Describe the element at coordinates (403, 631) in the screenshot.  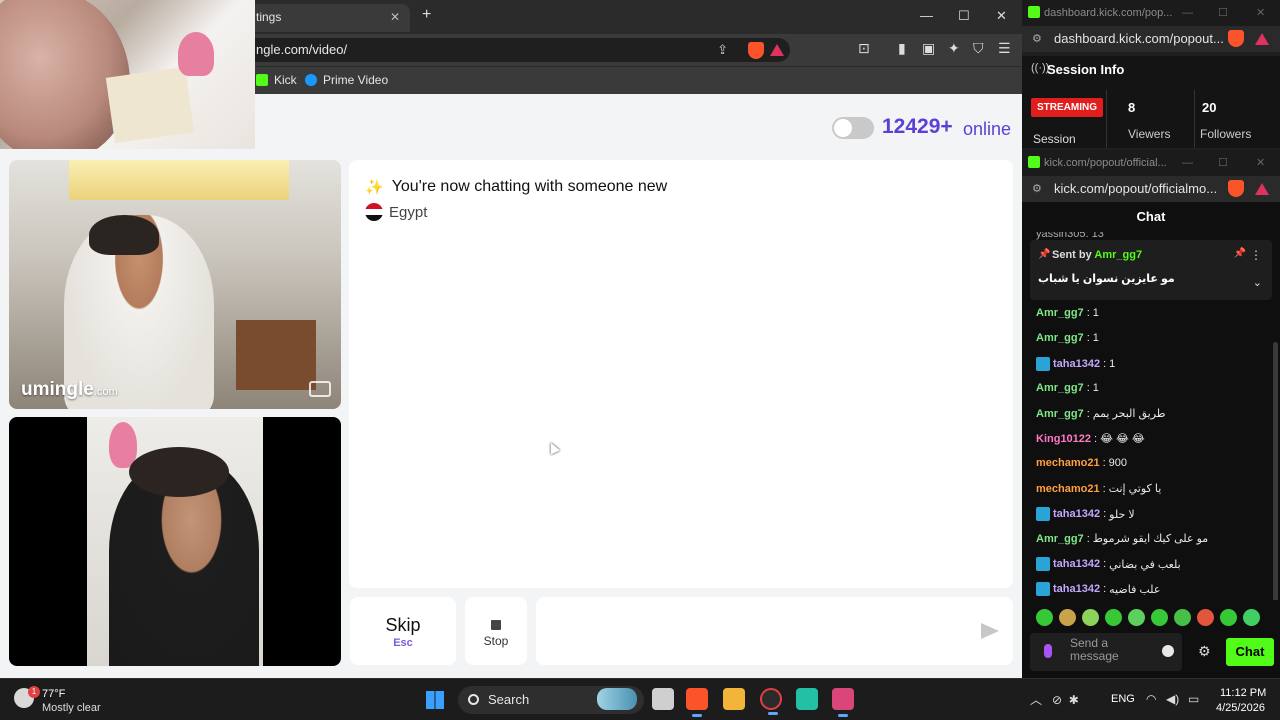
I see `skip-button: Skip Esc` at that location.